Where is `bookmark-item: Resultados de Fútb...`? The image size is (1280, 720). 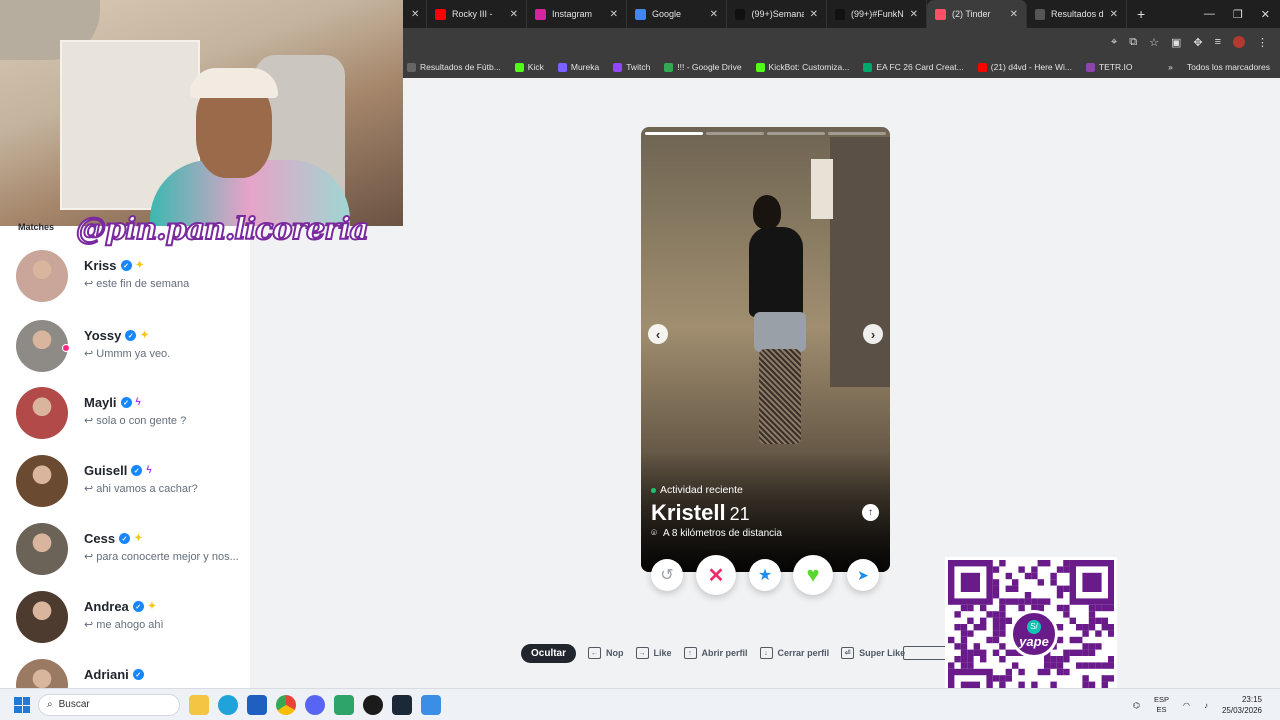
bookmark-item: Resultados de Fútb... is located at coordinates (454, 67).